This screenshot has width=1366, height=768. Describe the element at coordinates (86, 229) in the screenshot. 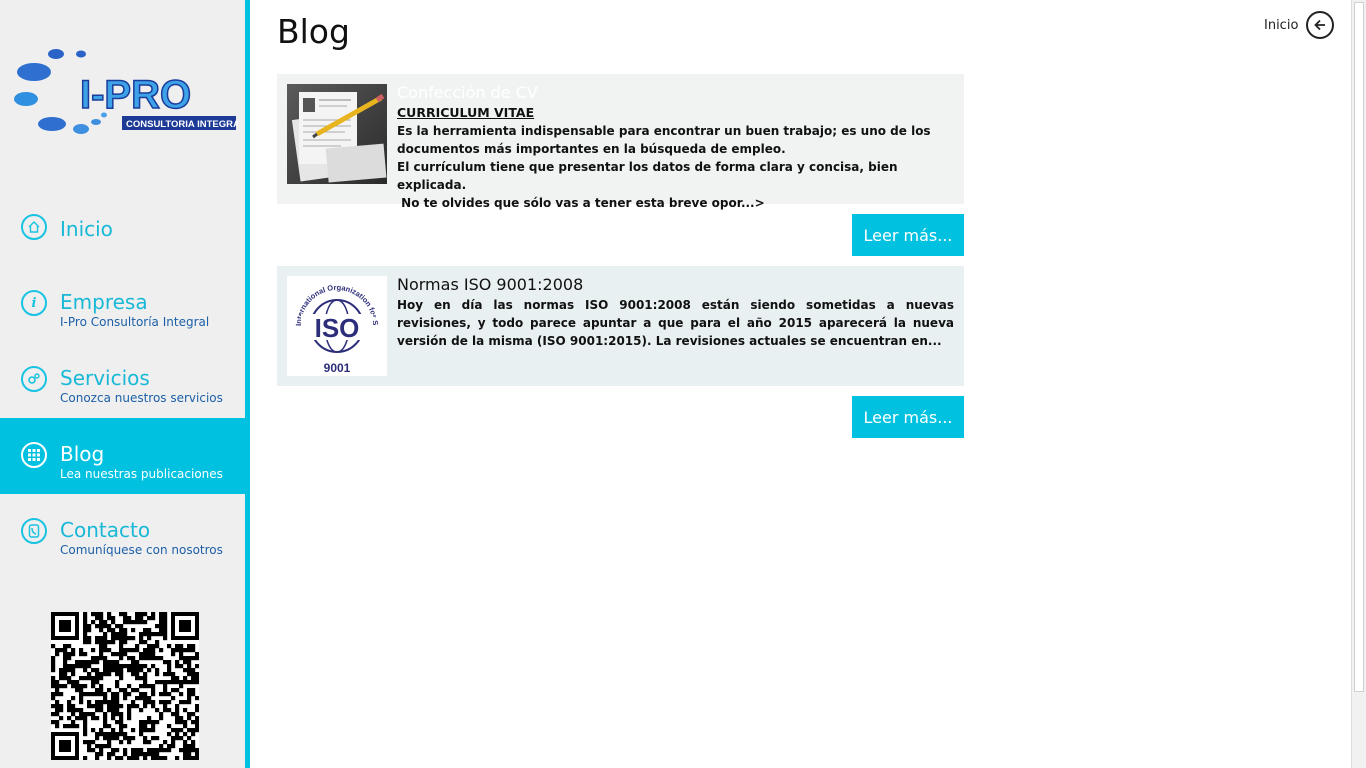

I see `nav-title: Inicio` at that location.